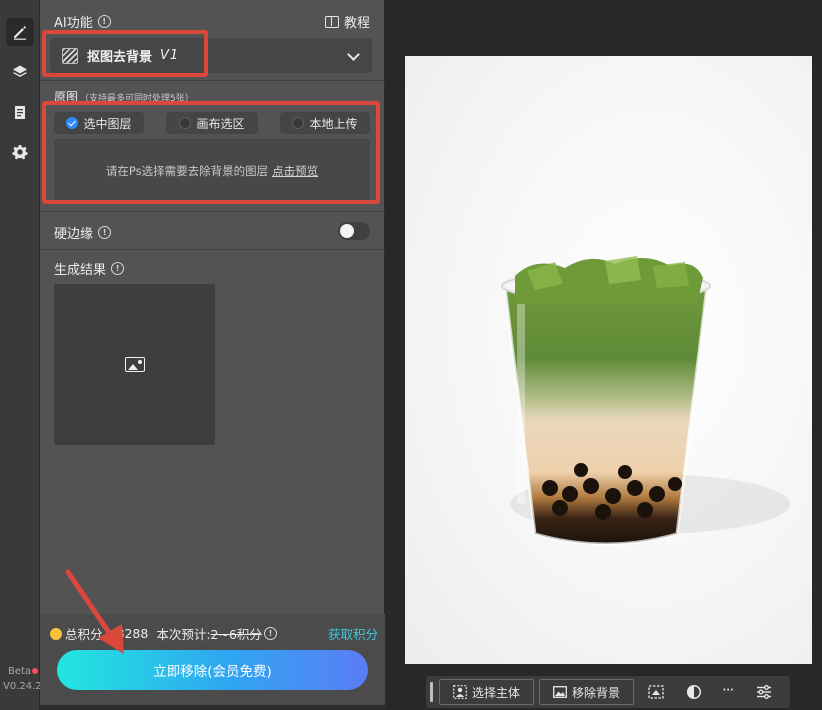 The height and width of the screenshot is (710, 822). What do you see at coordinates (20, 152) in the screenshot?
I see `gear-icon` at bounding box center [20, 152].